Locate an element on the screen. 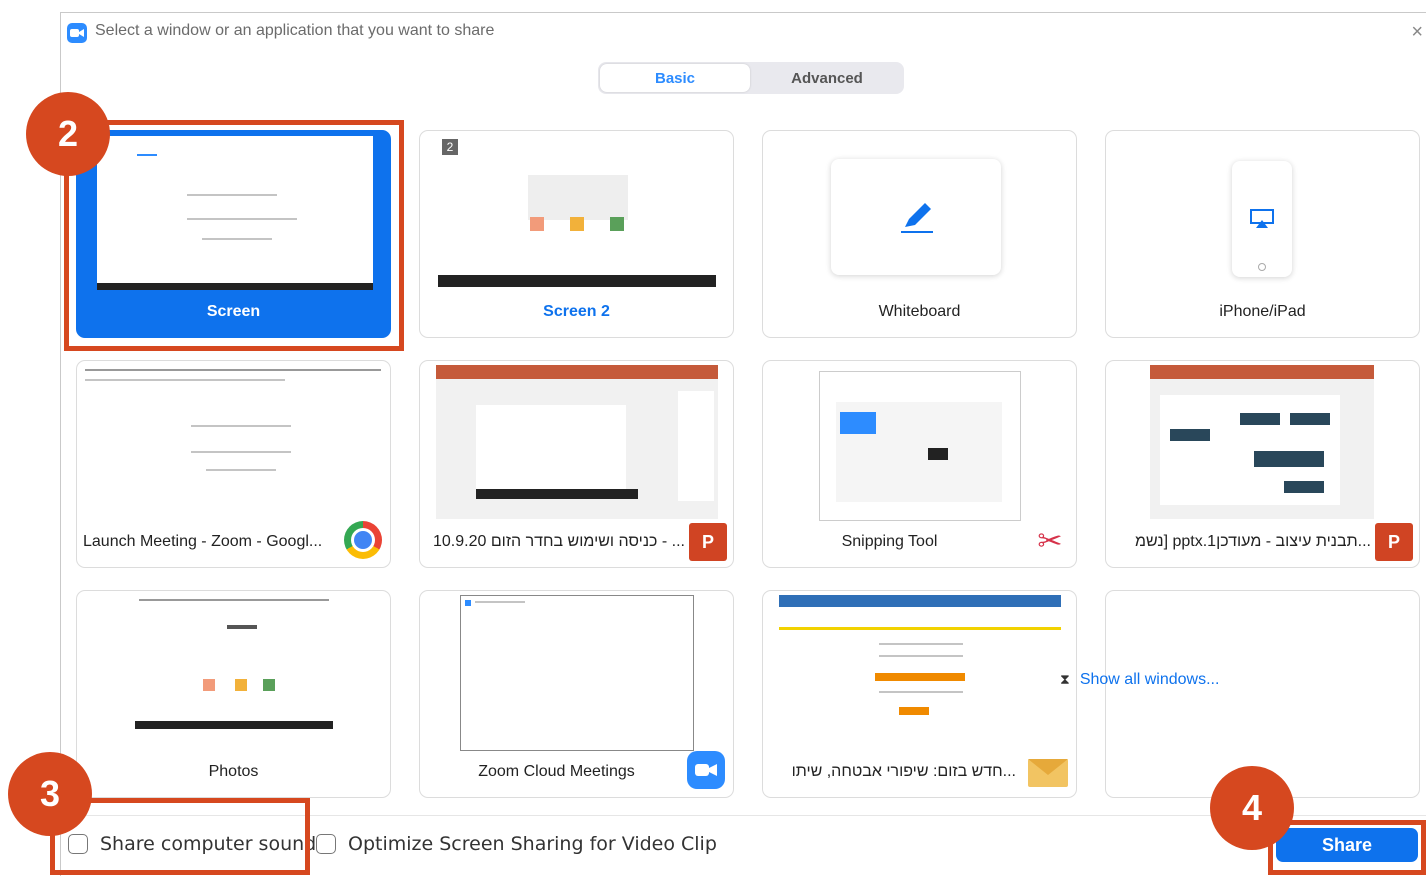 The height and width of the screenshot is (876, 1426). screen-number-badge: 2 is located at coordinates (450, 147).